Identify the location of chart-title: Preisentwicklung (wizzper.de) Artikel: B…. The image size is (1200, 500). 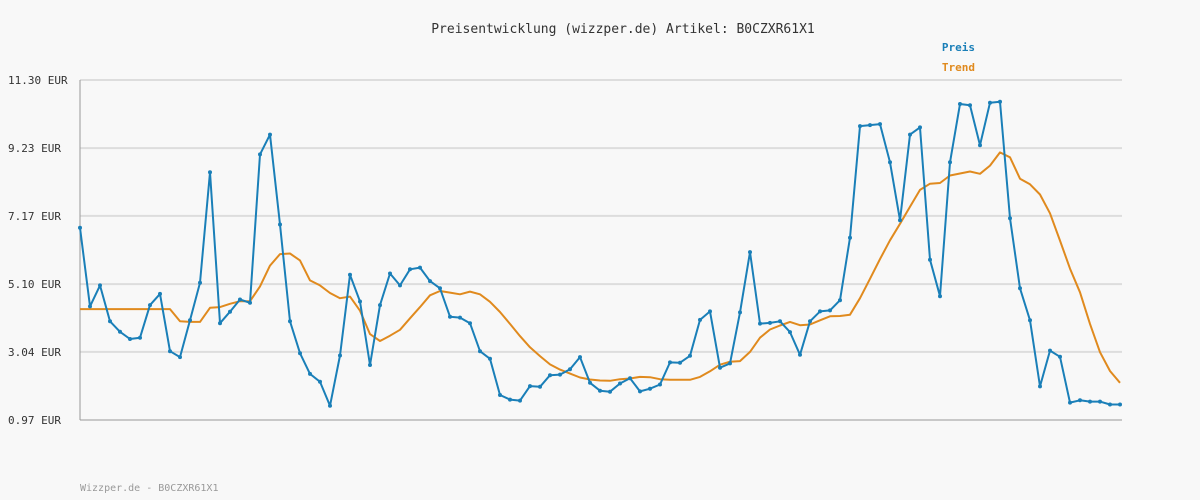
(623, 29).